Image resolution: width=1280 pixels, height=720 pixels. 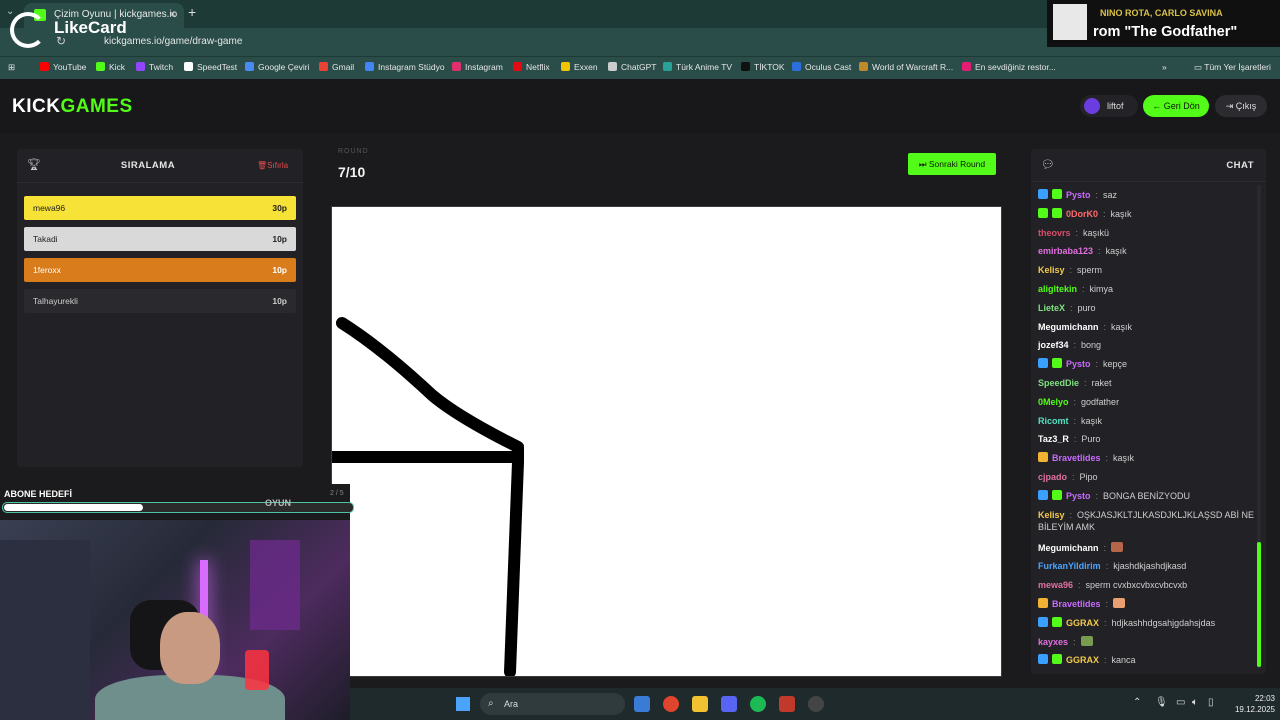 I want to click on chat-message: SpeedDie: raket, so click(x=1149, y=383).